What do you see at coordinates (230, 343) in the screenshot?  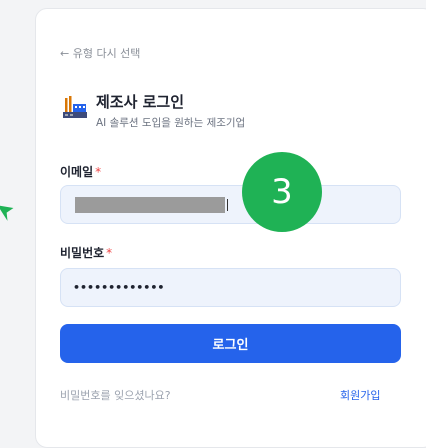 I see `login-button: 로그인` at bounding box center [230, 343].